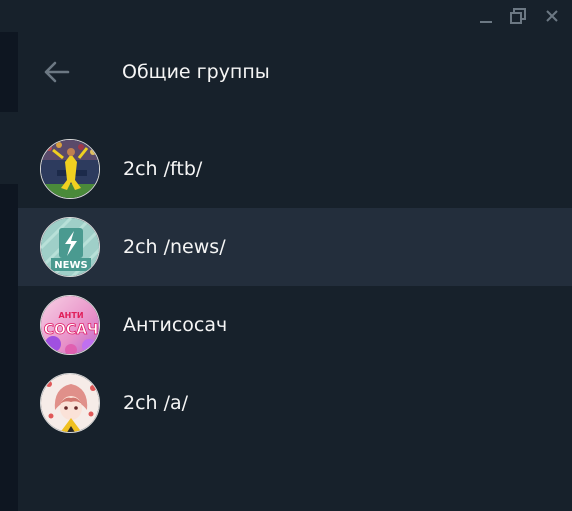 This screenshot has width=572, height=511. Describe the element at coordinates (70, 265) in the screenshot. I see `news-avatar-label: NEWS` at that location.